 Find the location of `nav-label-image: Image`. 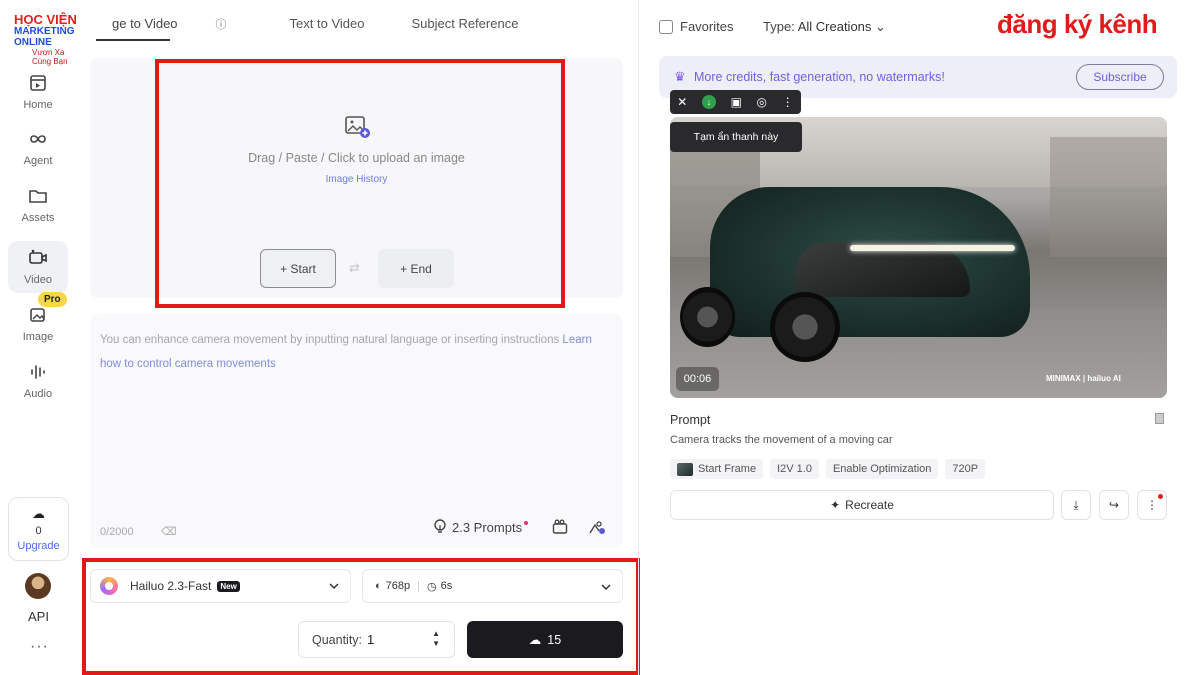

nav-label-image: Image is located at coordinates (38, 337).